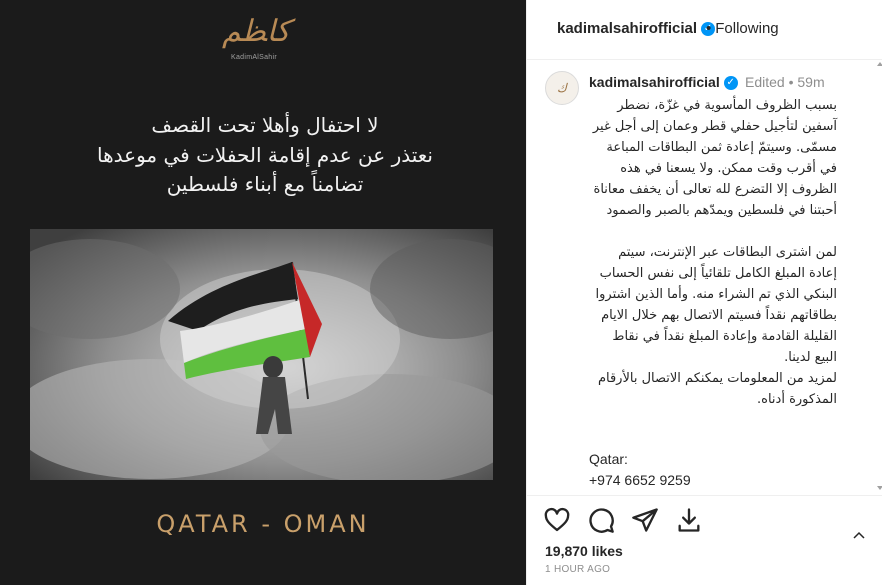  What do you see at coordinates (627, 28) in the screenshot?
I see `header-username-text: kadimalsahirofficial` at bounding box center [627, 28].